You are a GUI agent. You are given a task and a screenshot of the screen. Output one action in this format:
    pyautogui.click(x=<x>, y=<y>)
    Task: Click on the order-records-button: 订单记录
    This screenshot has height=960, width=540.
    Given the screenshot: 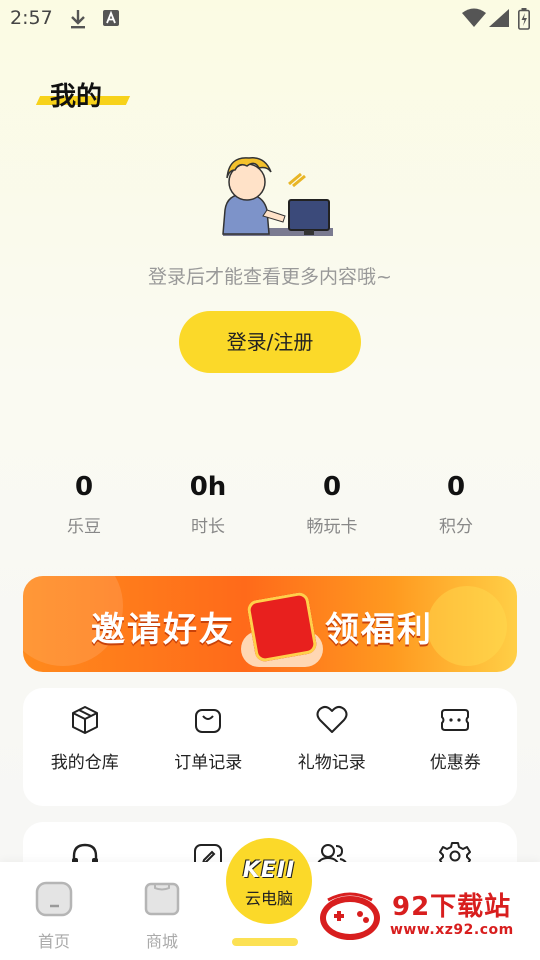 What is the action you would take?
    pyautogui.click(x=209, y=747)
    